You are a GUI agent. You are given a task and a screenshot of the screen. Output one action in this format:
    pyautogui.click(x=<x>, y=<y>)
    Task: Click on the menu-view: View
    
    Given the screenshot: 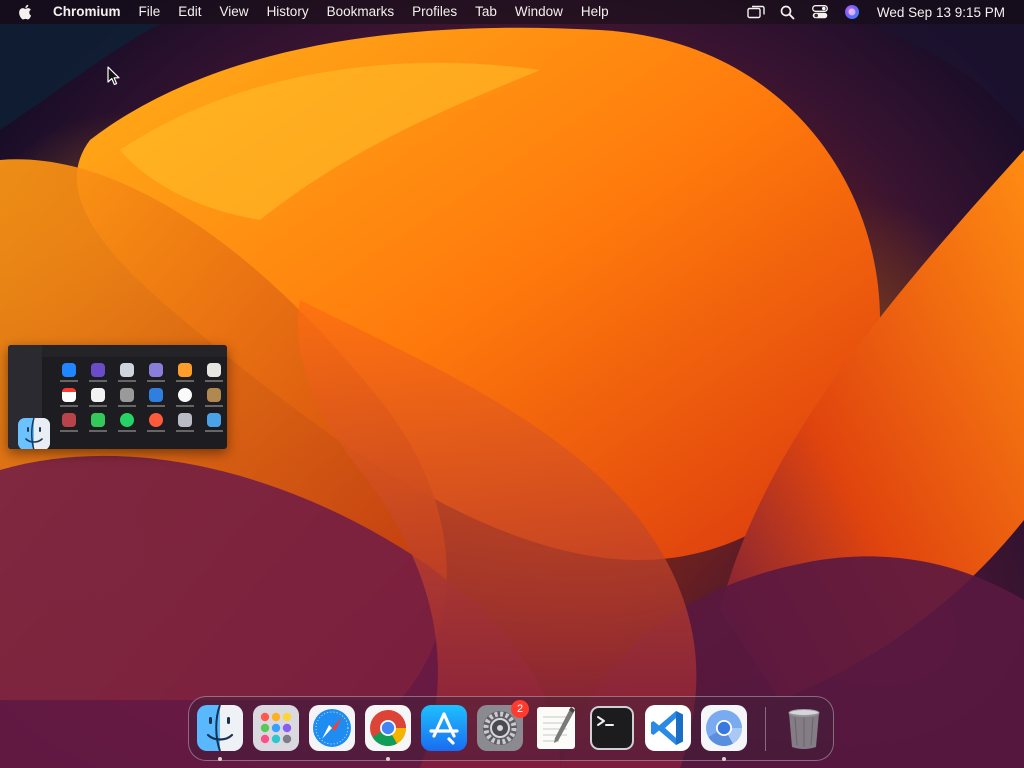 What is the action you would take?
    pyautogui.click(x=234, y=12)
    